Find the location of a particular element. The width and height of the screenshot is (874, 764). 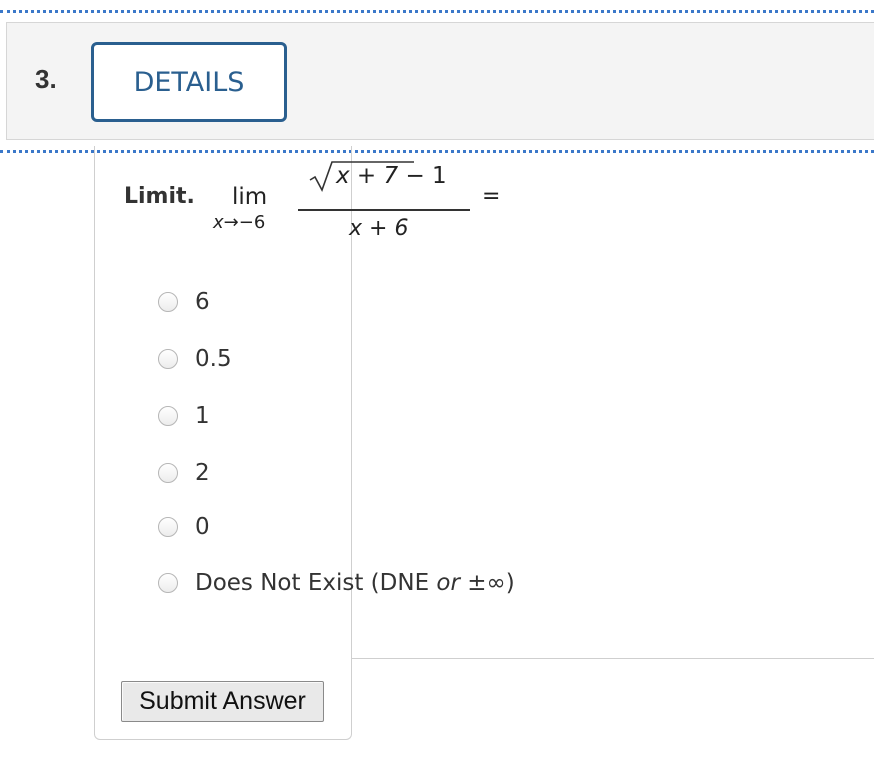

option-label-suffix: ±∞) is located at coordinates (487, 583).